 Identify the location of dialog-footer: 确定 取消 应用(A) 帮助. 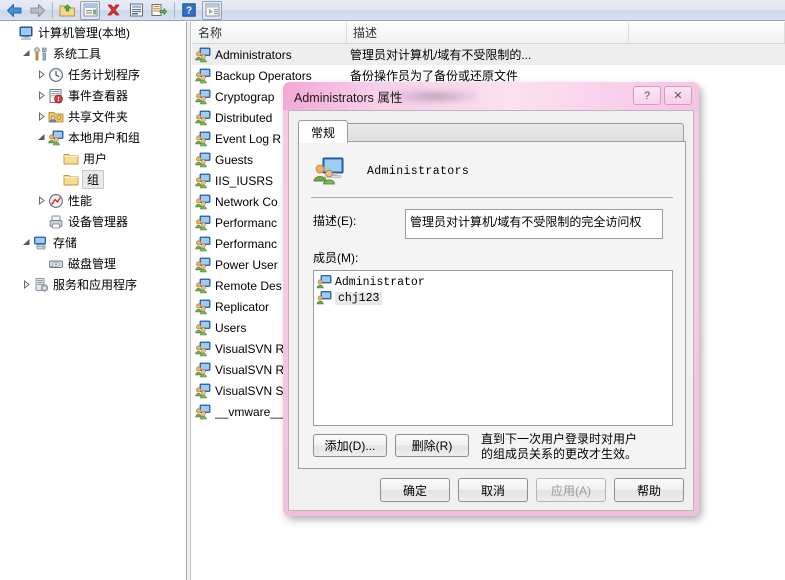
(491, 490).